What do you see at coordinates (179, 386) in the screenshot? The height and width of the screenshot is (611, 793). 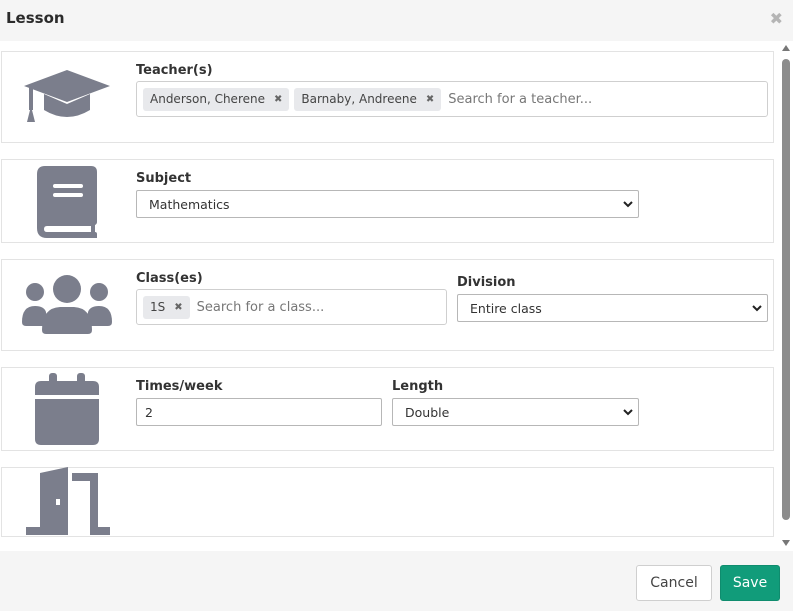 I see `times-label: Times/week` at bounding box center [179, 386].